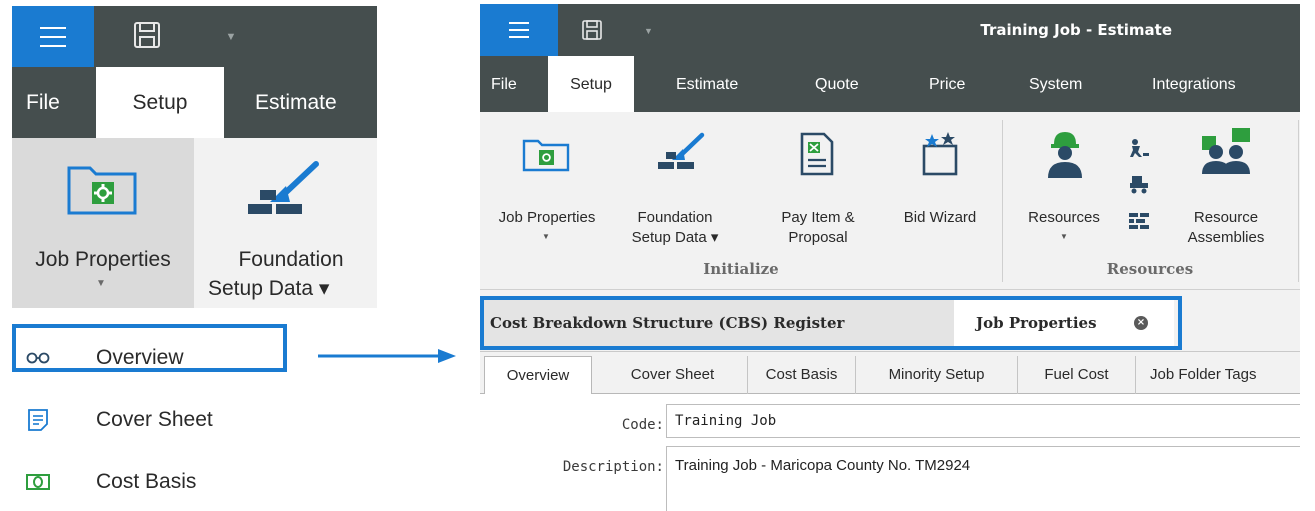 Image resolution: width=1315 pixels, height=511 pixels. I want to click on tab-system: System, so click(1055, 84).